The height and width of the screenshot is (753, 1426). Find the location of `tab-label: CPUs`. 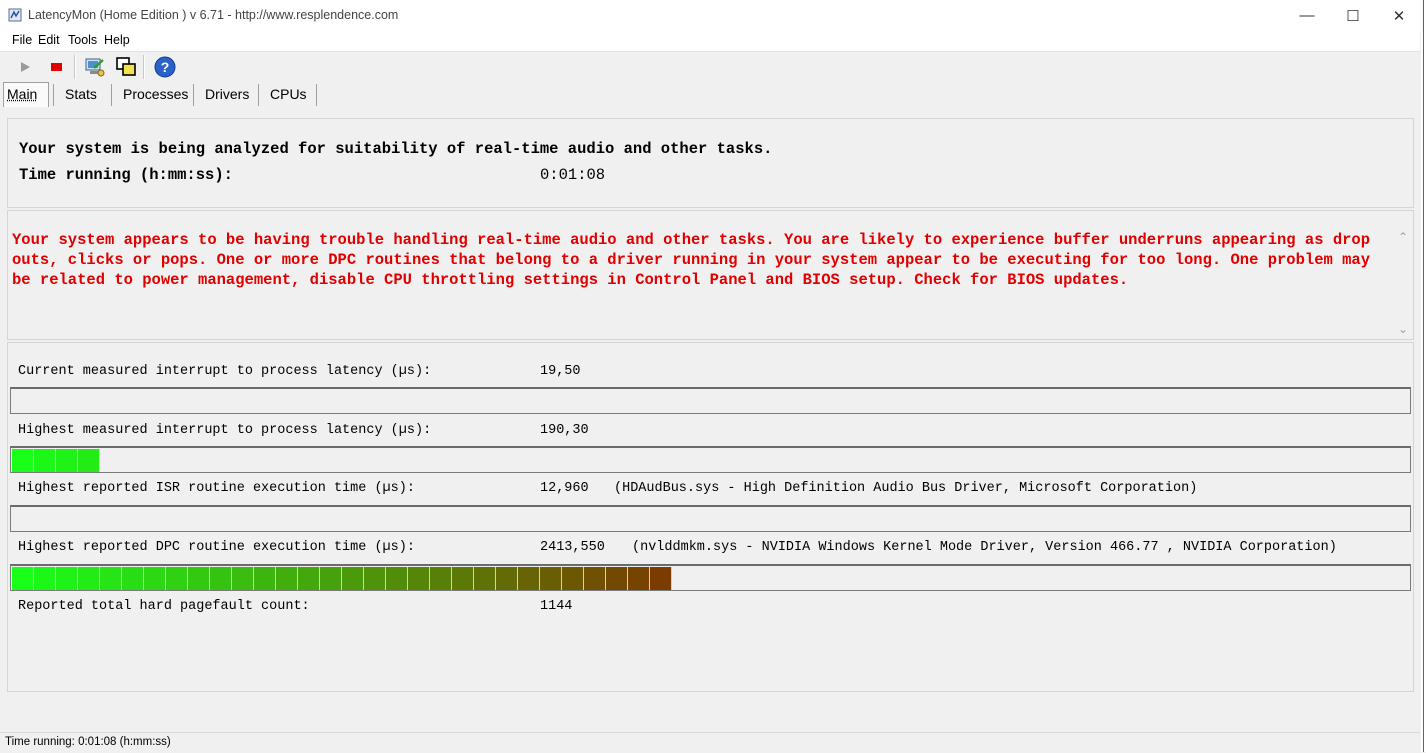

tab-label: CPUs is located at coordinates (288, 94).